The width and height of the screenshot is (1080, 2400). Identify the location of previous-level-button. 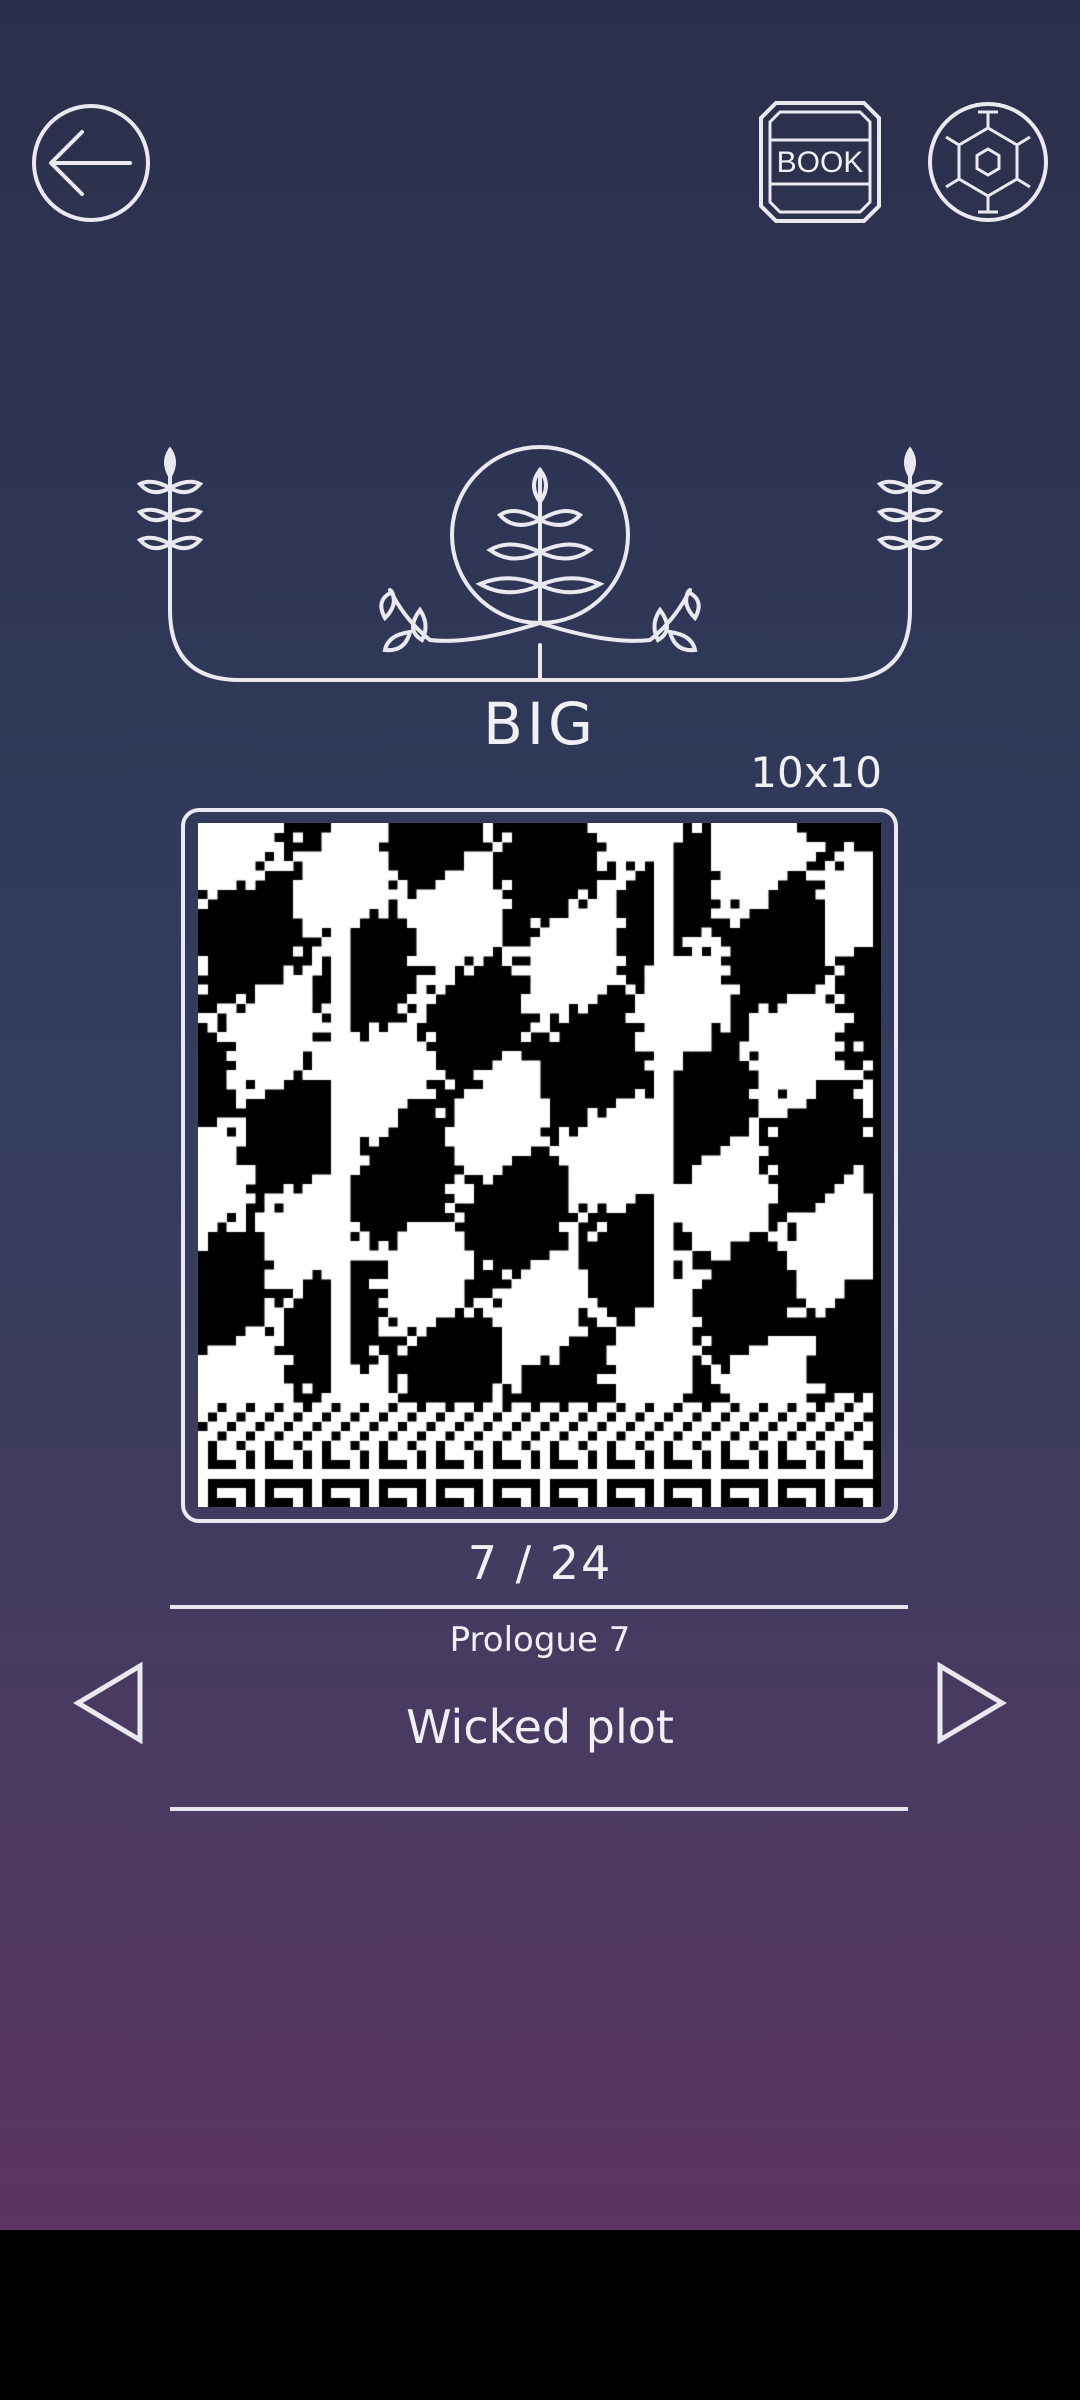
(110, 1703).